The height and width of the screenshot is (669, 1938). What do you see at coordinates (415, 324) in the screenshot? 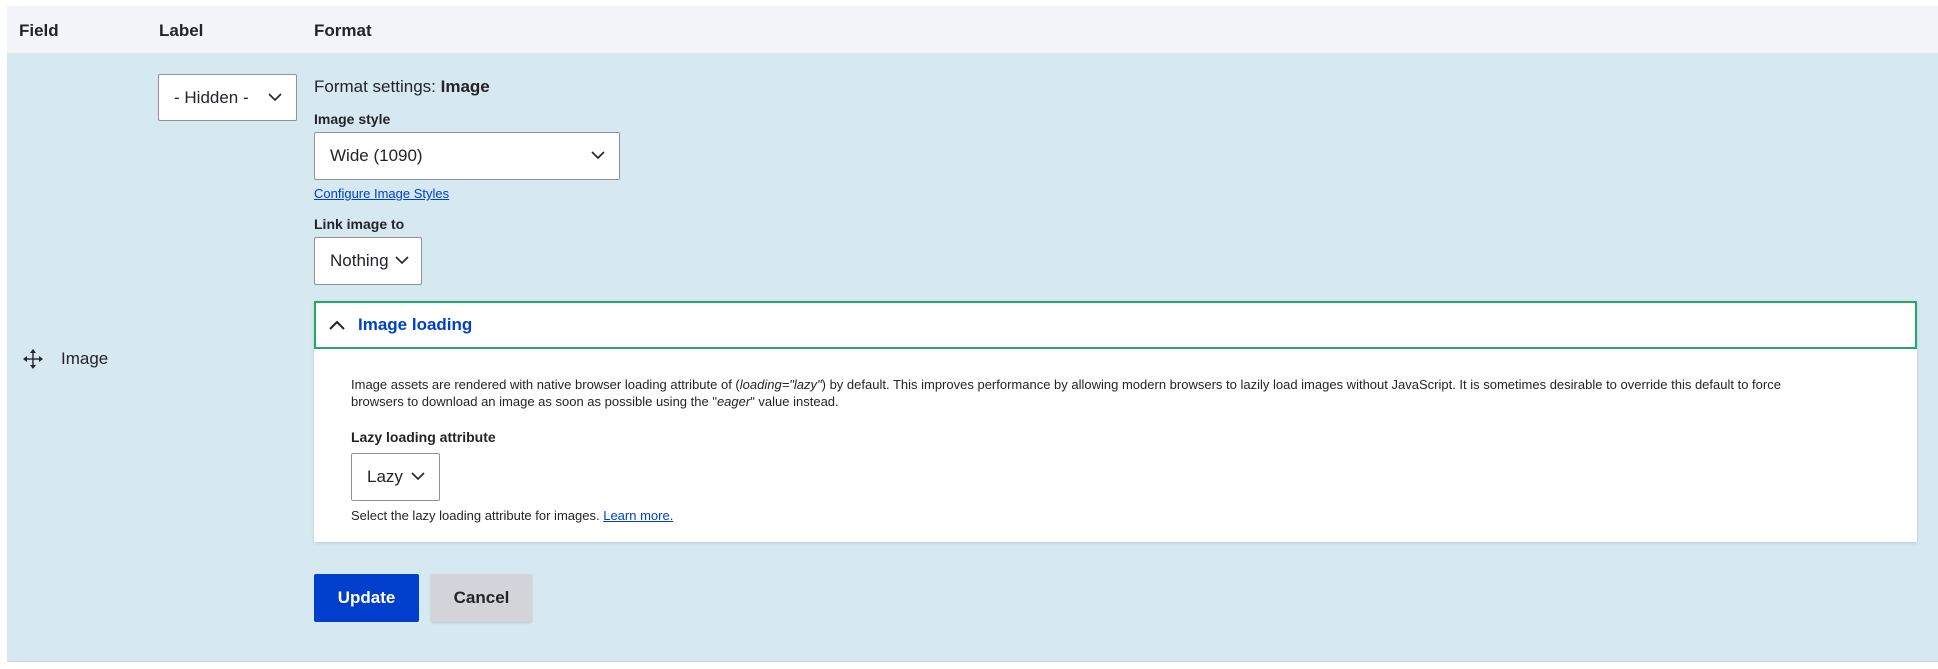
I see `image-loading-summary-label: Image loading` at bounding box center [415, 324].